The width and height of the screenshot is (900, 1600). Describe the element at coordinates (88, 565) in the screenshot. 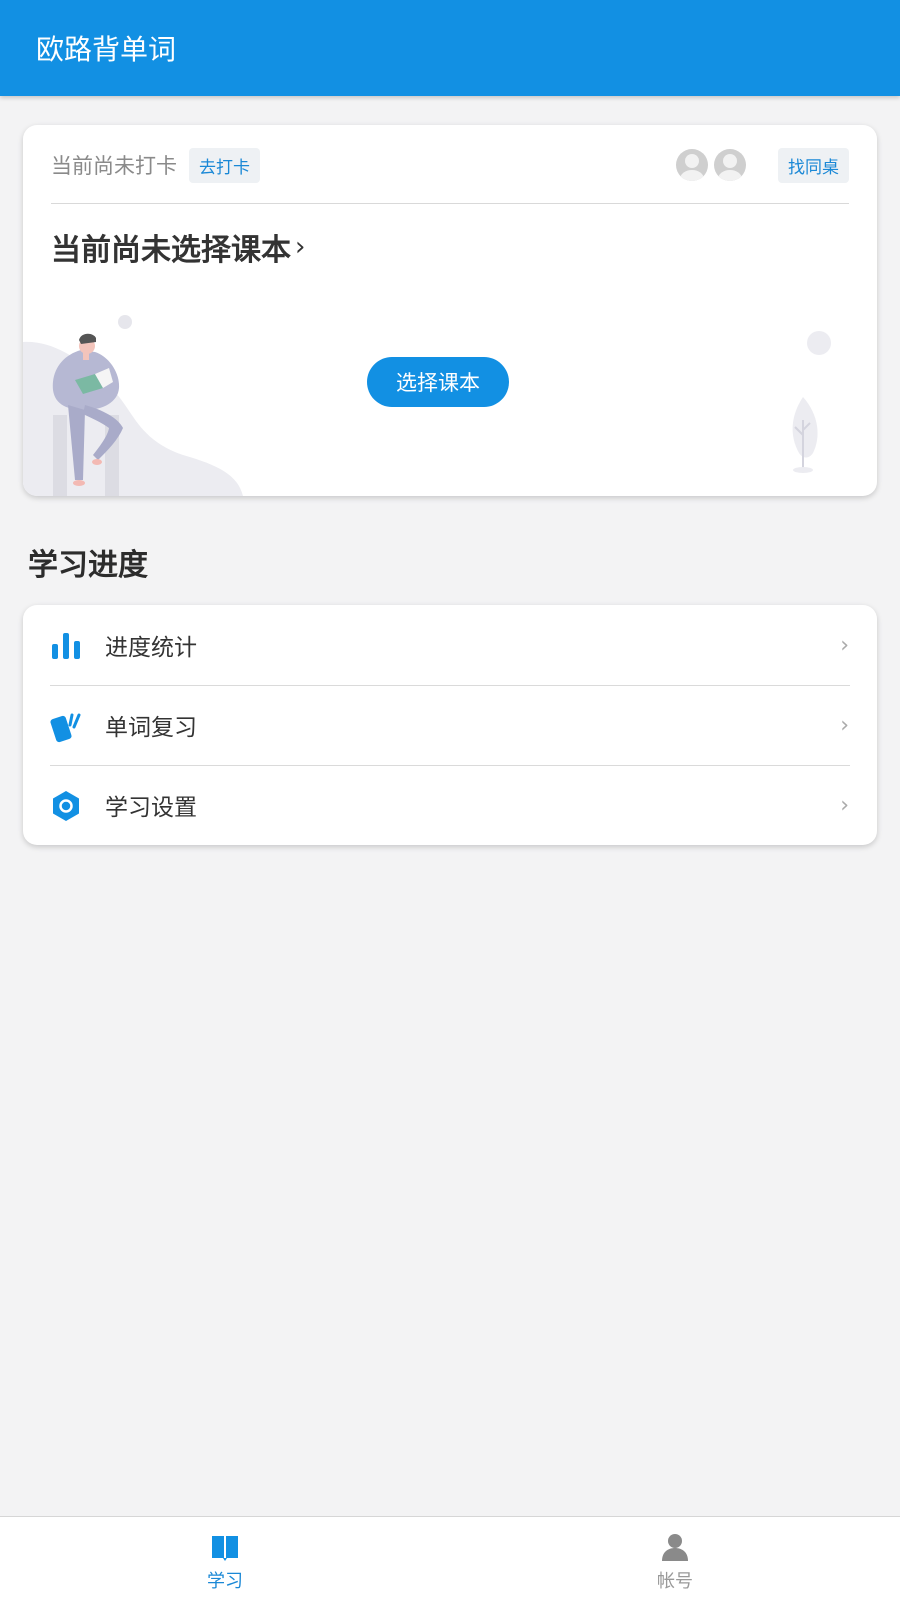

I see `progress-section-heading: 学习进度` at that location.